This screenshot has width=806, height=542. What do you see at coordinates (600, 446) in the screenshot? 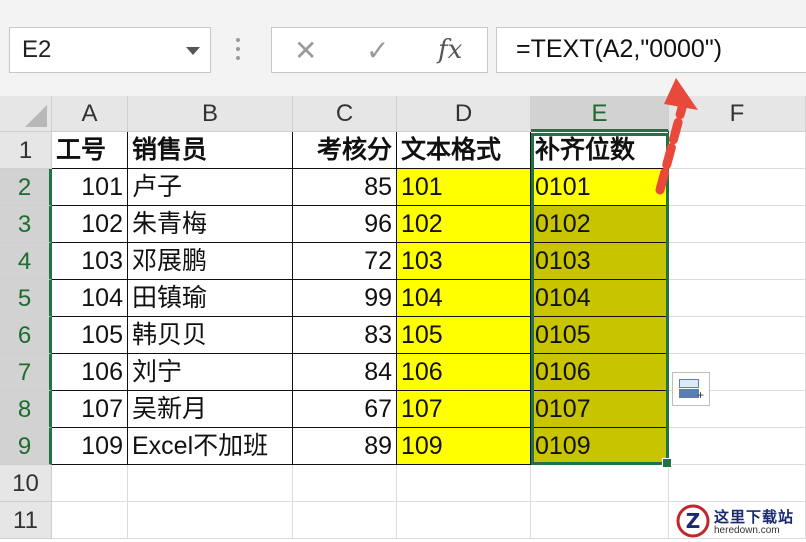
I see `cell-e9: 0109` at bounding box center [600, 446].